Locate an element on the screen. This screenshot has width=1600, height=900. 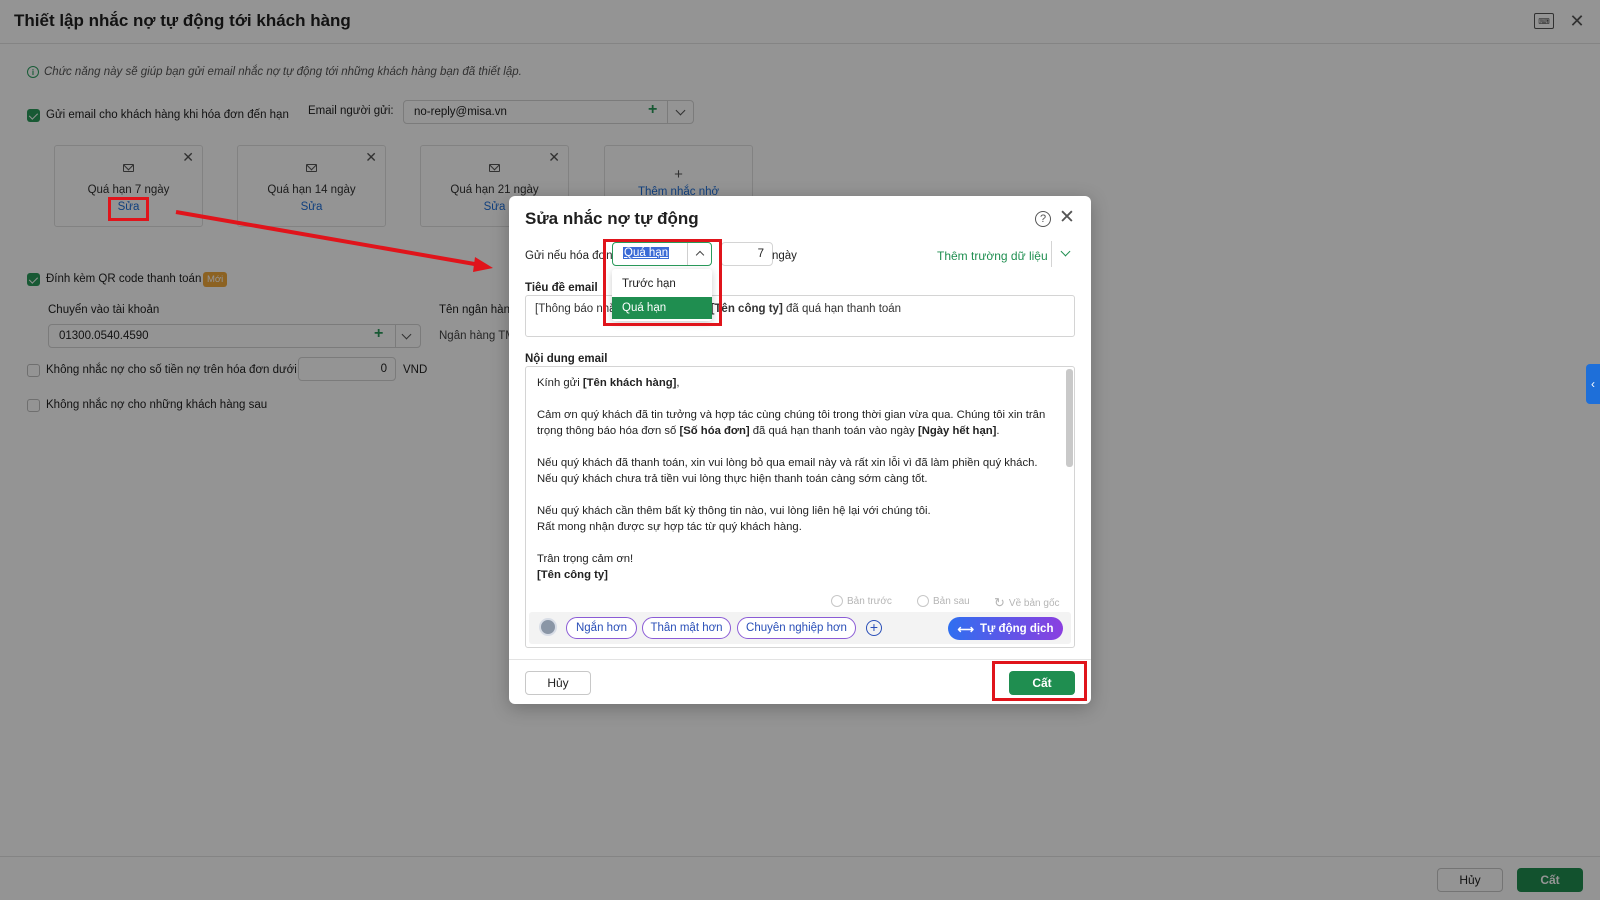
history-prev-label: Bản trước is located at coordinates (869, 601).